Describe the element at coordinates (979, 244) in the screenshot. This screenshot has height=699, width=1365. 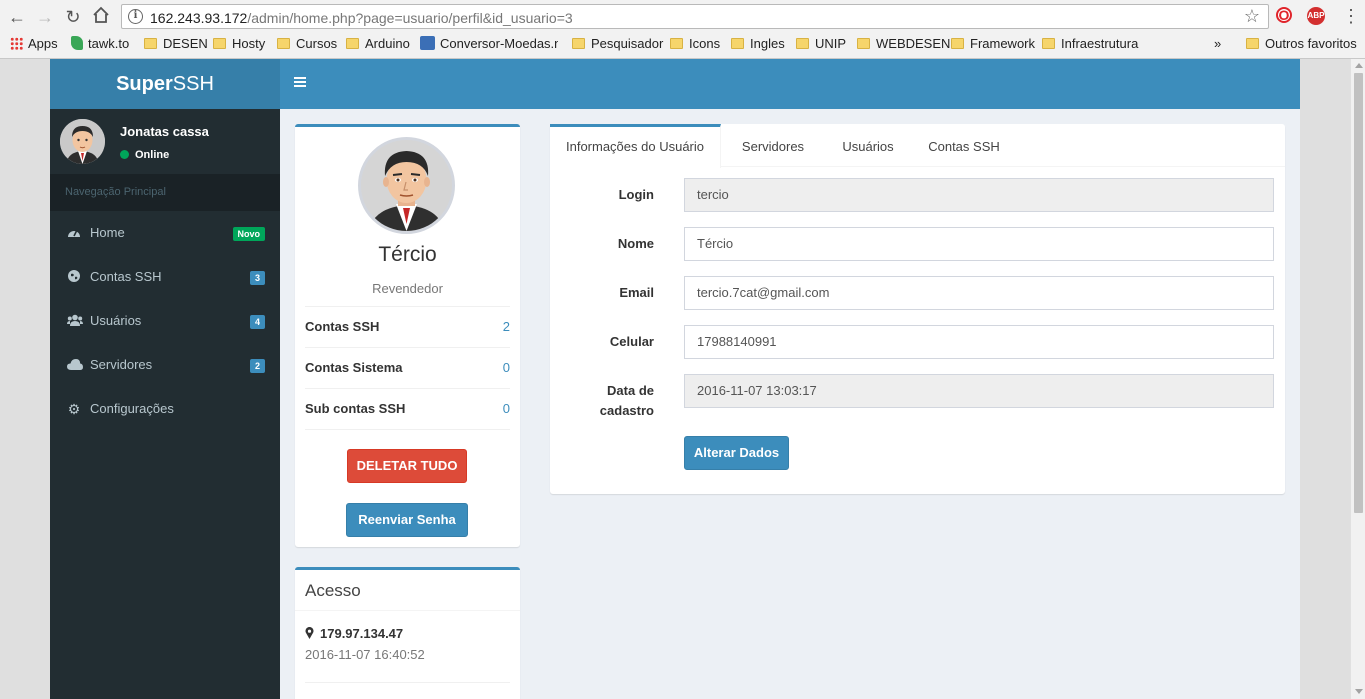
I see `nome-field: Tércio` at that location.